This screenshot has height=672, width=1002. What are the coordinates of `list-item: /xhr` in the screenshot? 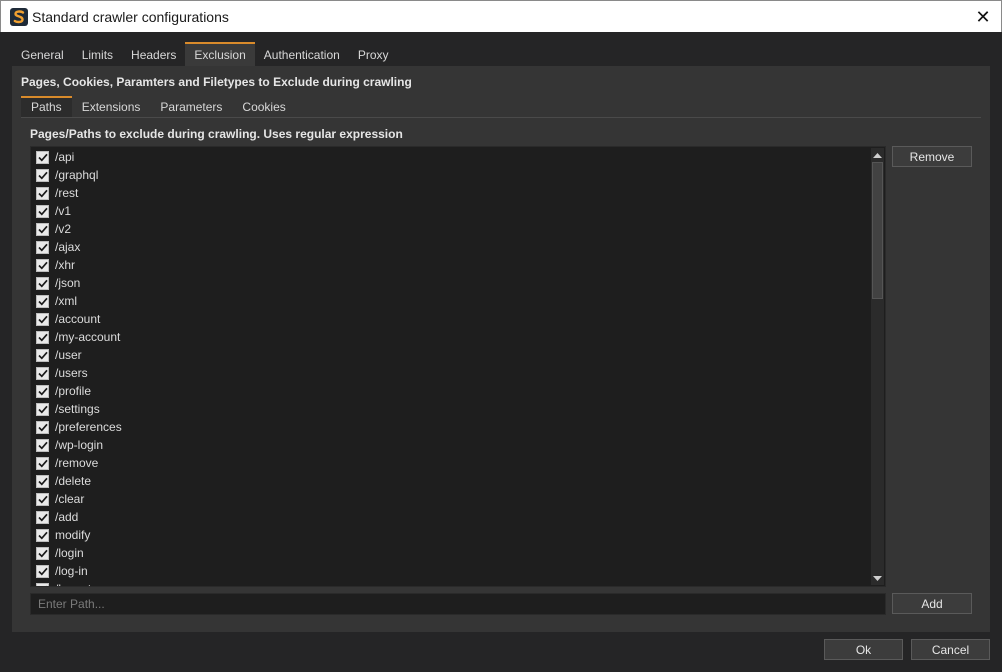 It's located at (452, 265).